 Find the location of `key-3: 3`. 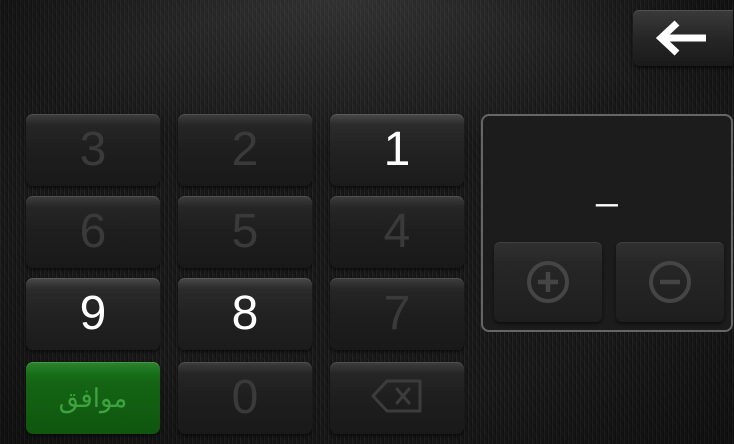

key-3: 3 is located at coordinates (93, 150).